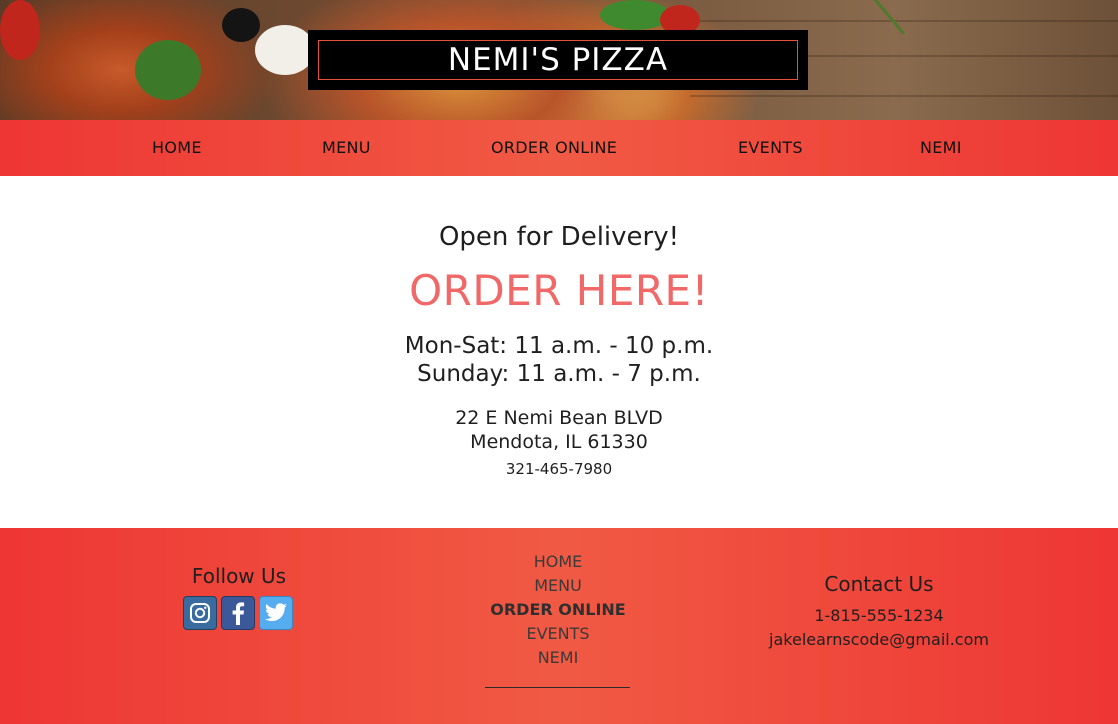 This screenshot has width=1118, height=724. Describe the element at coordinates (559, 469) in the screenshot. I see `store-phone: 321-465-7980` at that location.